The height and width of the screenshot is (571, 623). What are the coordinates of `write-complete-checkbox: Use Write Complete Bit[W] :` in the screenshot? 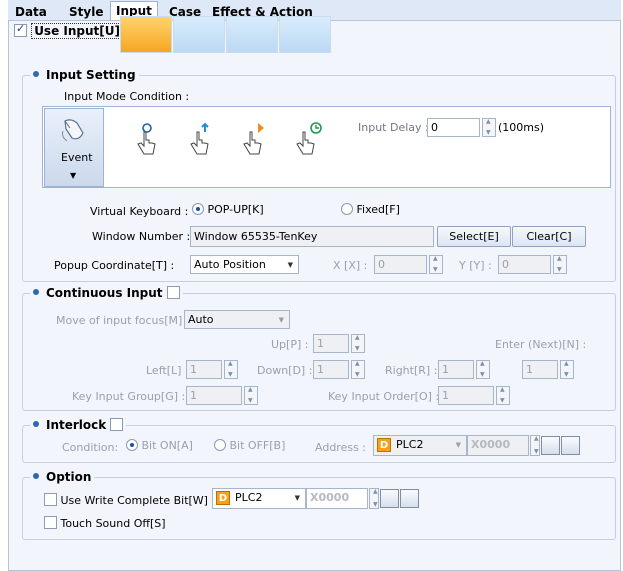 It's located at (129, 500).